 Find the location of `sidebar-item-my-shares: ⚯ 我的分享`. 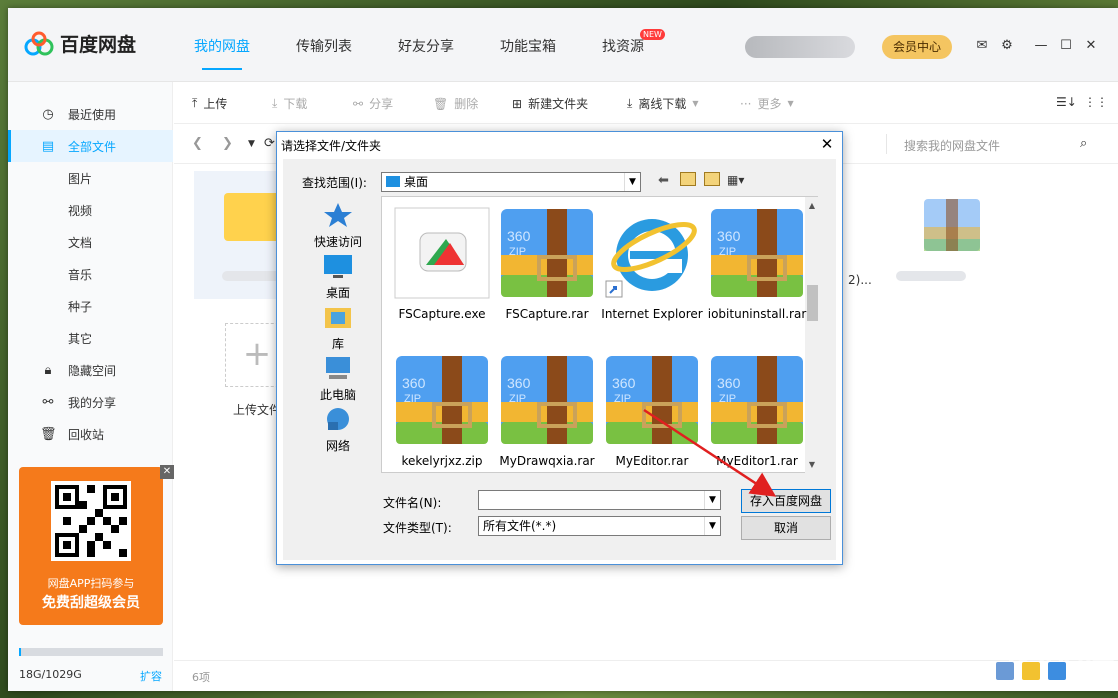

sidebar-item-my-shares: ⚯ 我的分享 is located at coordinates (90, 402).